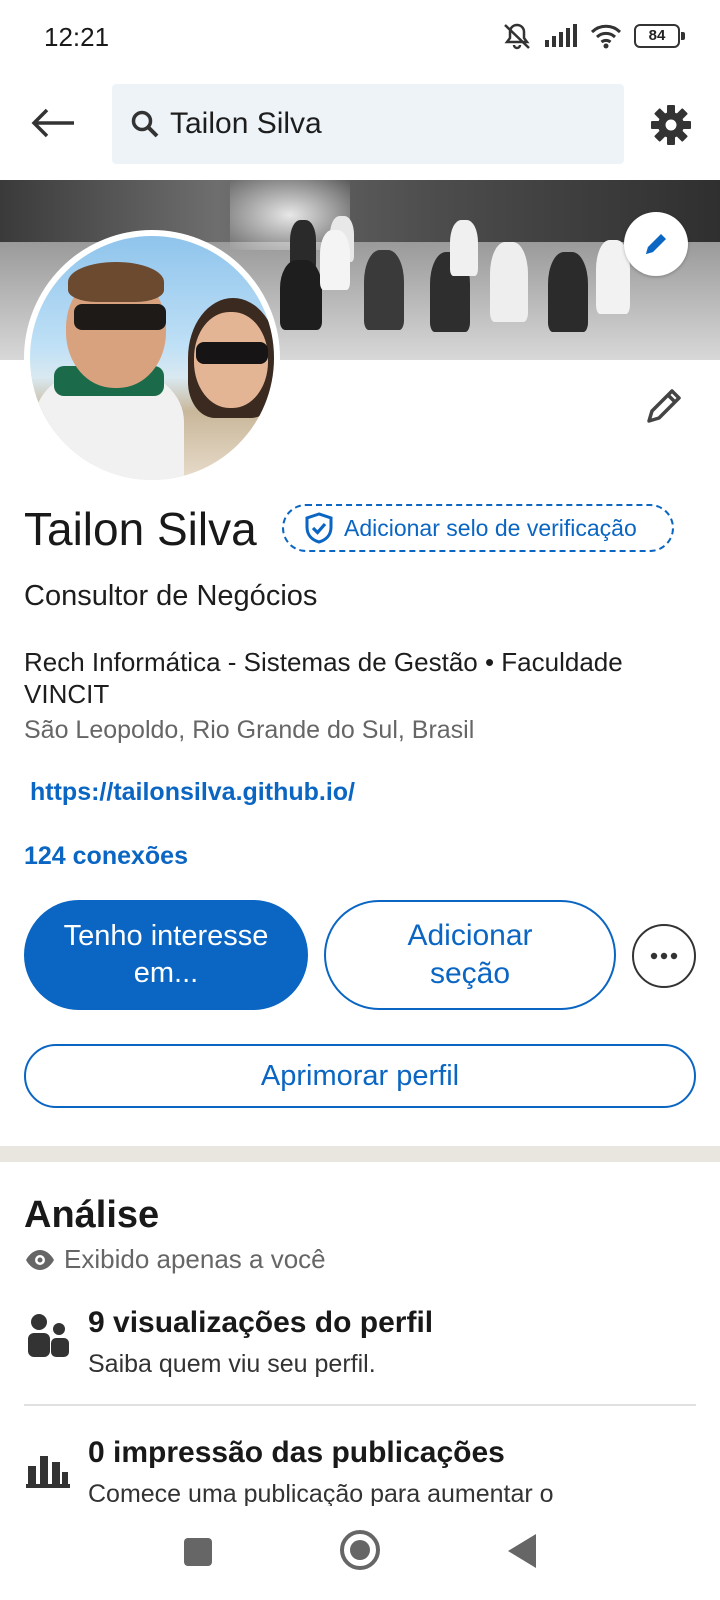 The width and height of the screenshot is (720, 1600). What do you see at coordinates (92, 1215) in the screenshot?
I see `analytics-title: Análise` at bounding box center [92, 1215].